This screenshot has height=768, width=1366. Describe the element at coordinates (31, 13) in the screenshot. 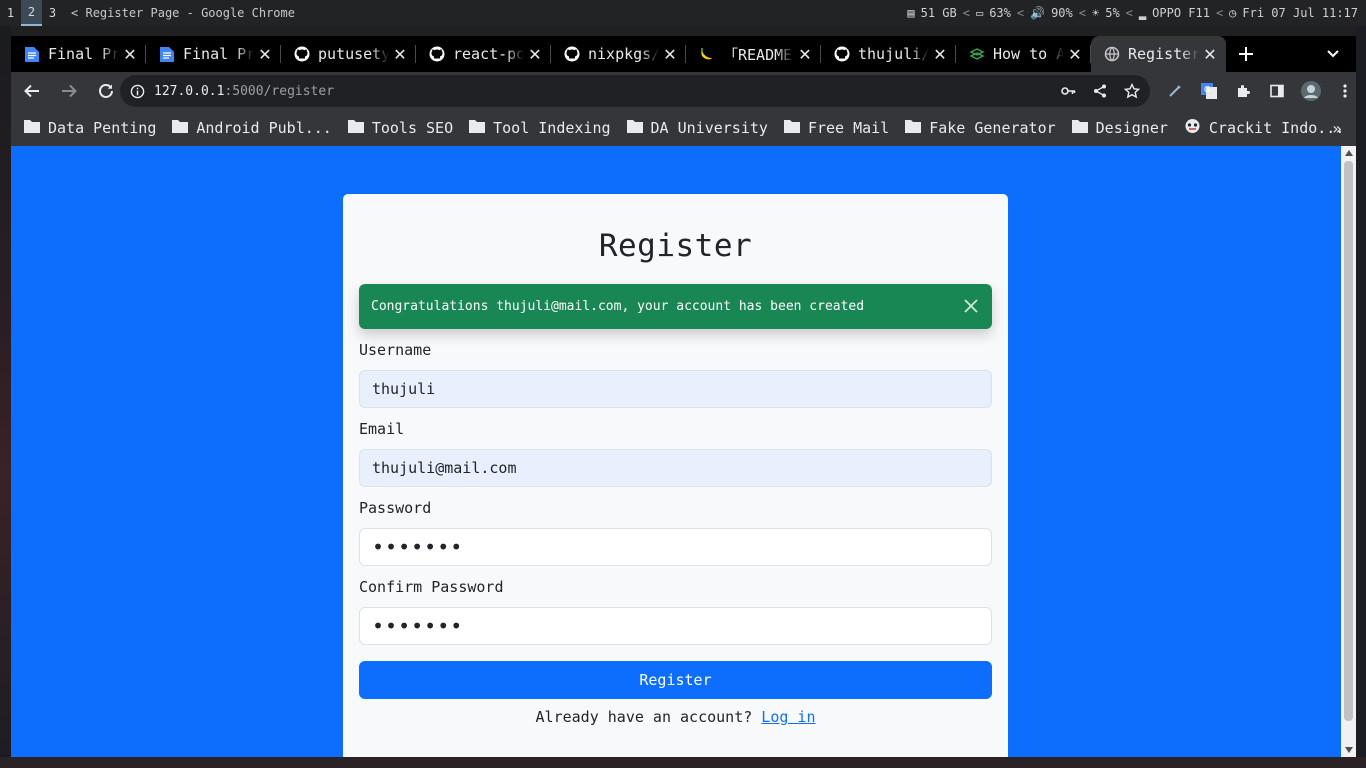

I see `workspace-2: 2` at that location.